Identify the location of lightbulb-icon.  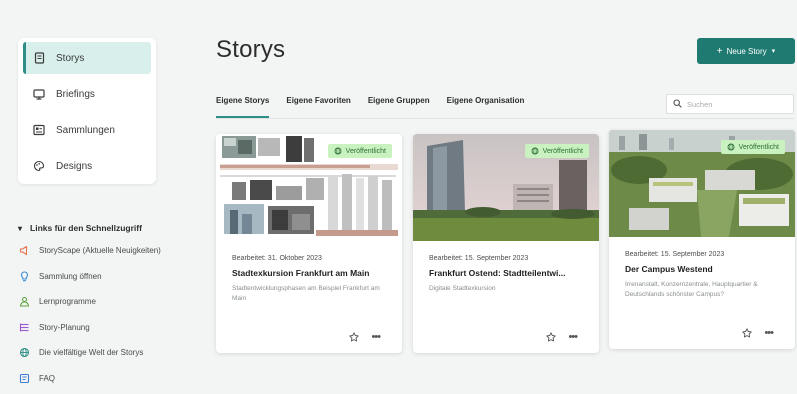
(24, 276).